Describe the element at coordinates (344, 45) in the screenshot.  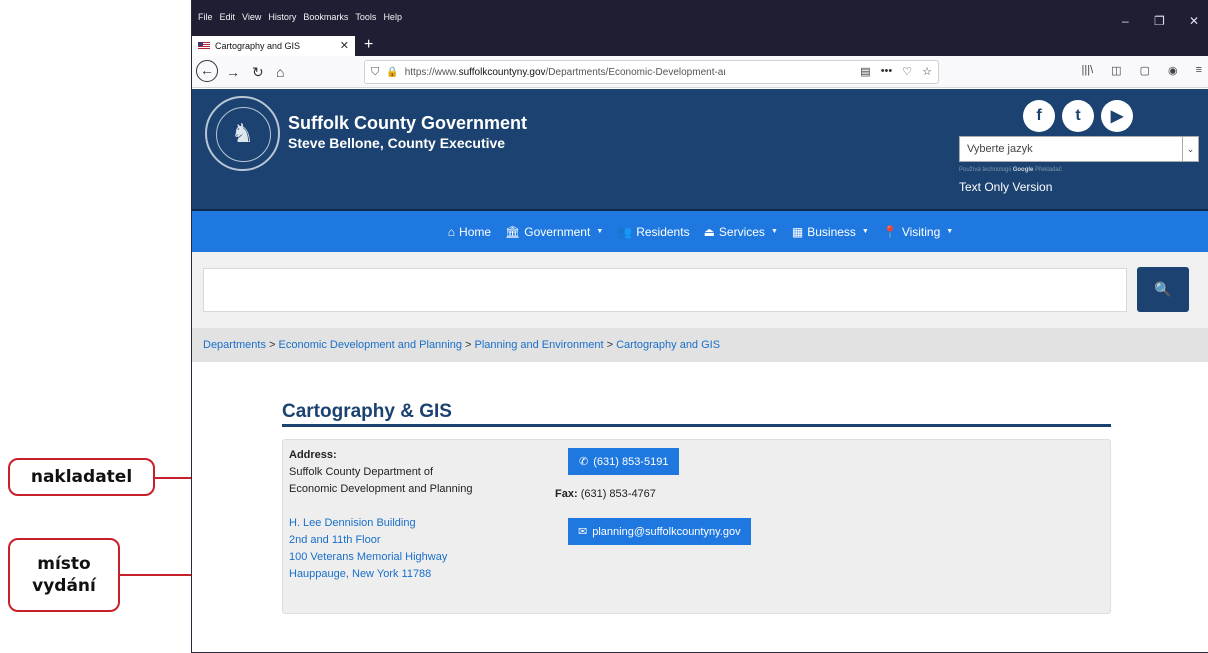
I see `tab-close-icon: ✕` at that location.